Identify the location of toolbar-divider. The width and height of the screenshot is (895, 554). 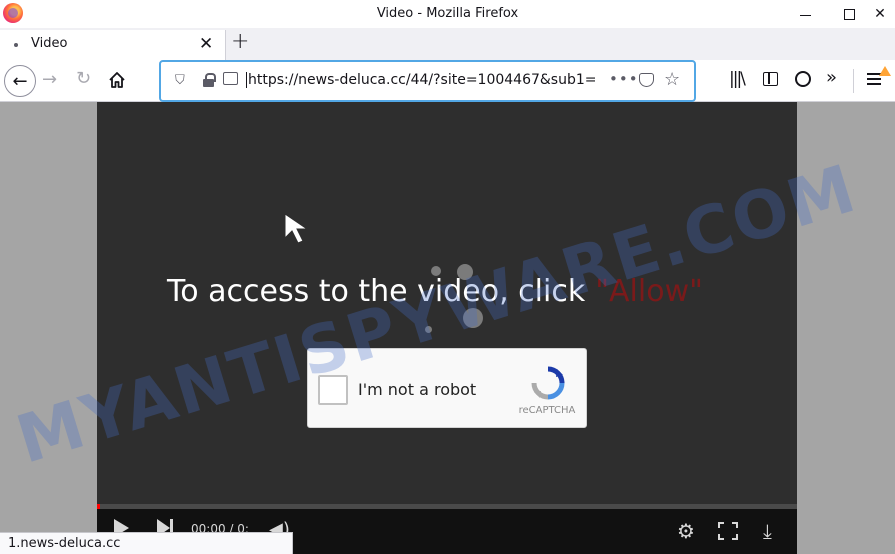
(853, 81).